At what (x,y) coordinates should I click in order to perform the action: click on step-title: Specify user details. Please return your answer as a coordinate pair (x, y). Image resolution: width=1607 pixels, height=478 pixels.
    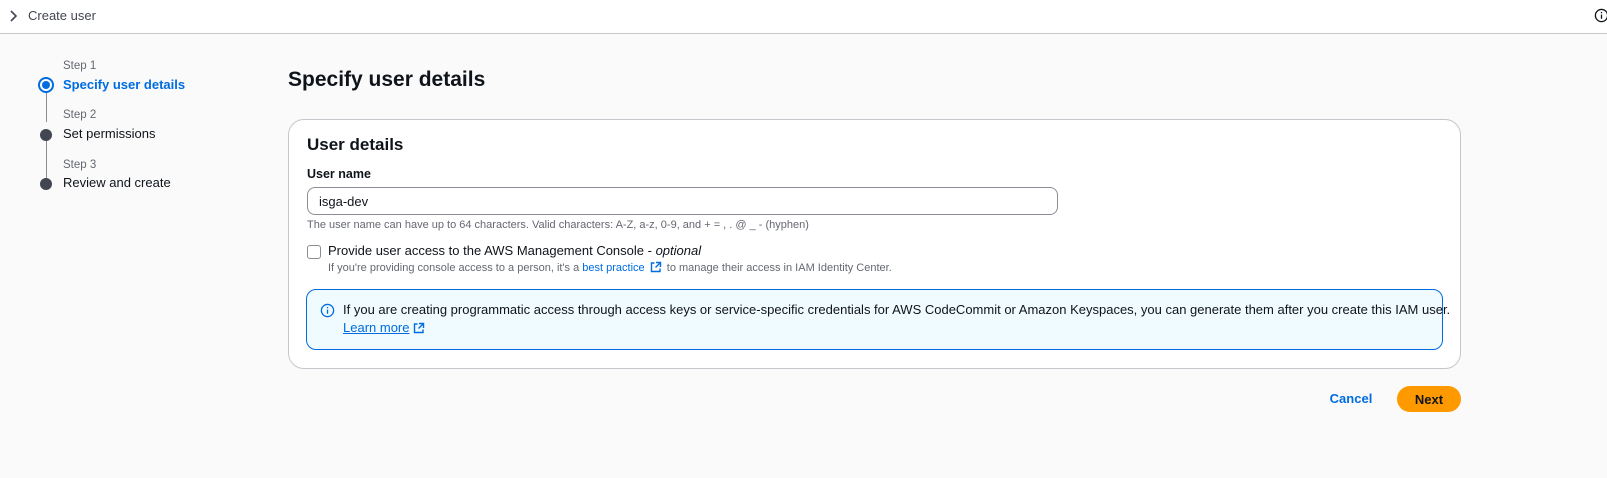
    Looking at the image, I should click on (124, 84).